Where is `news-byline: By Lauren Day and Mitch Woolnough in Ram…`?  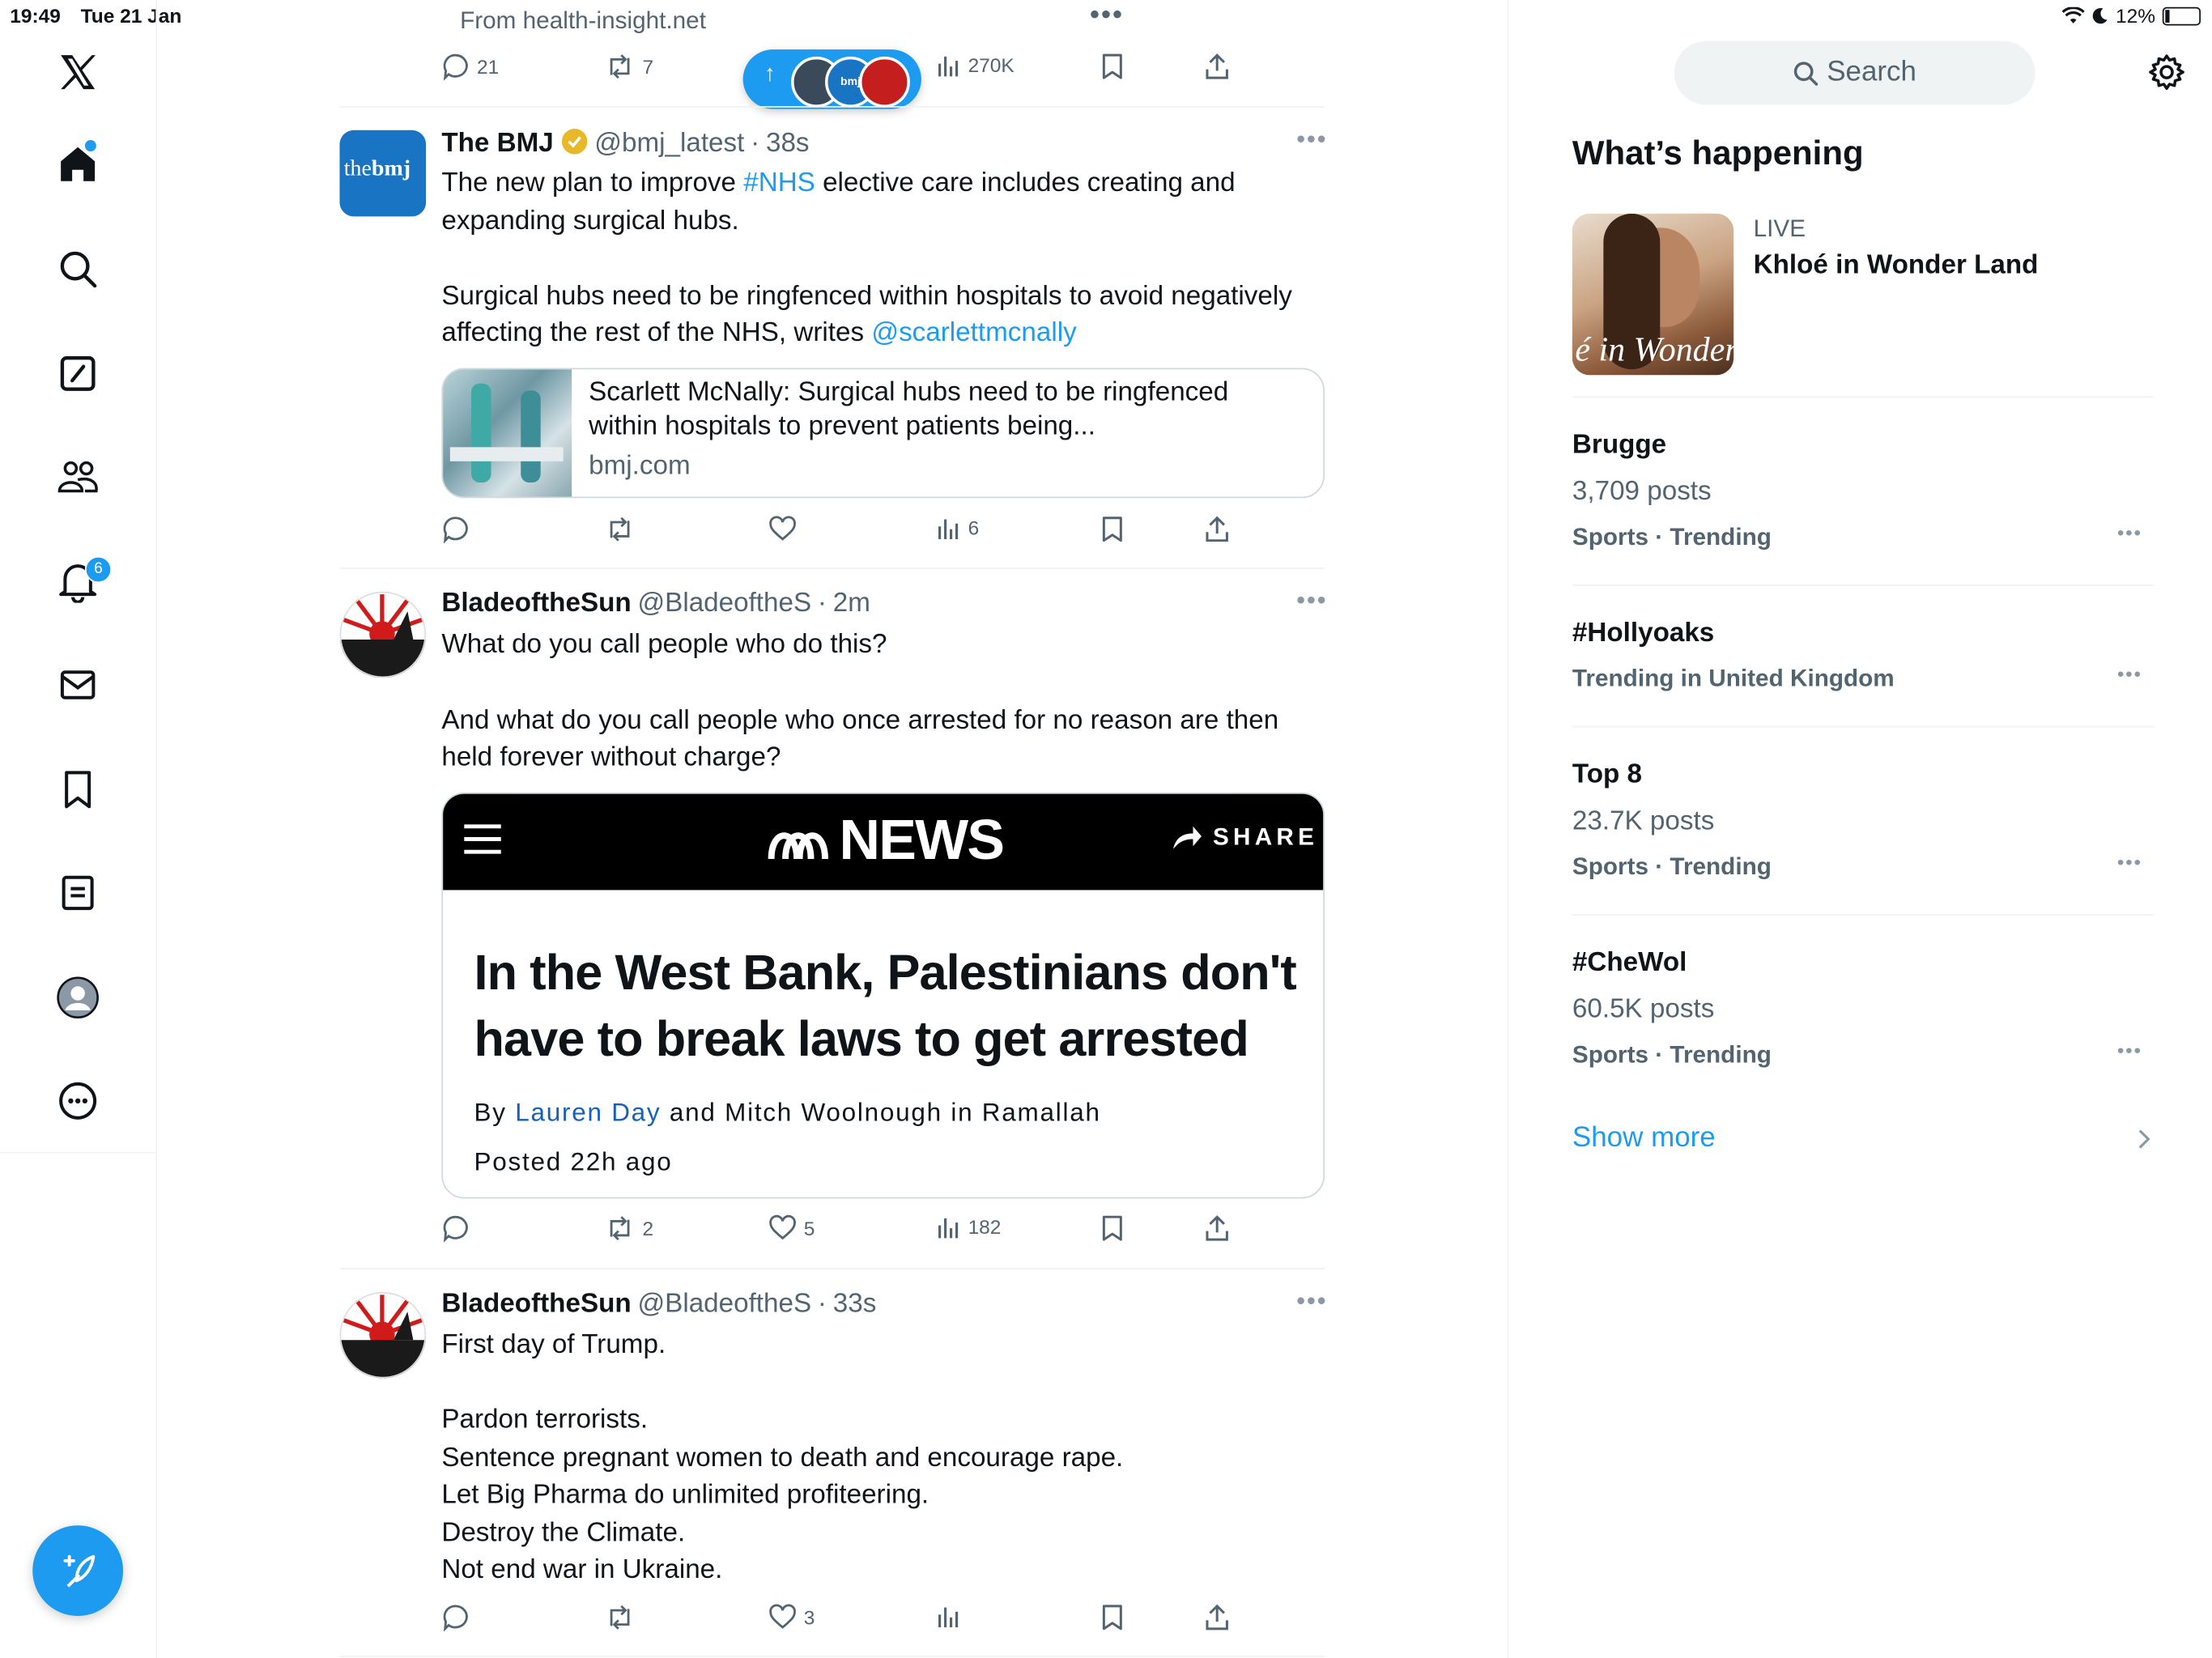 news-byline: By Lauren Day and Mitch Woolnough in Ram… is located at coordinates (787, 1112).